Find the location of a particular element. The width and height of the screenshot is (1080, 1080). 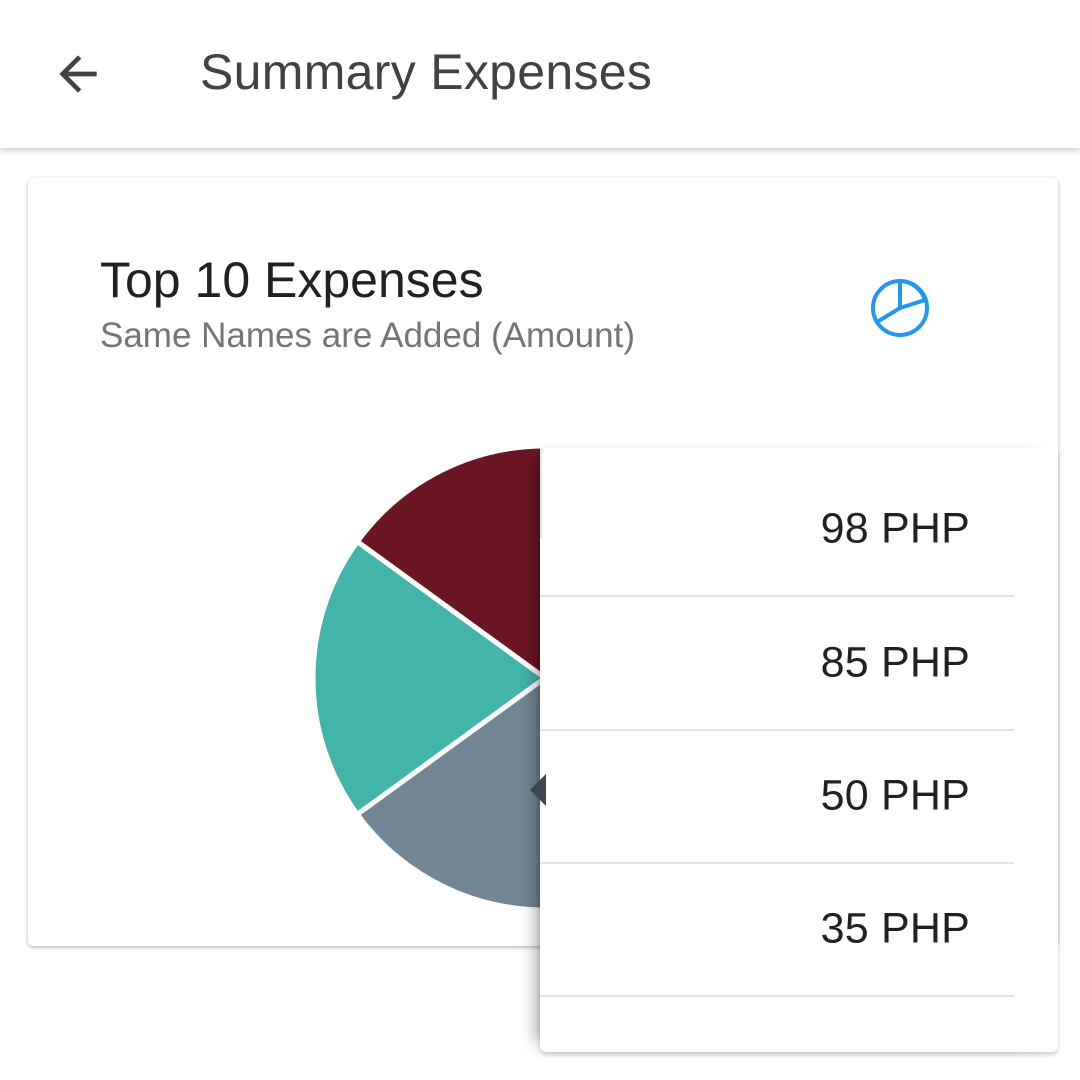

list-item-amount: 50 PHP is located at coordinates (895, 795).